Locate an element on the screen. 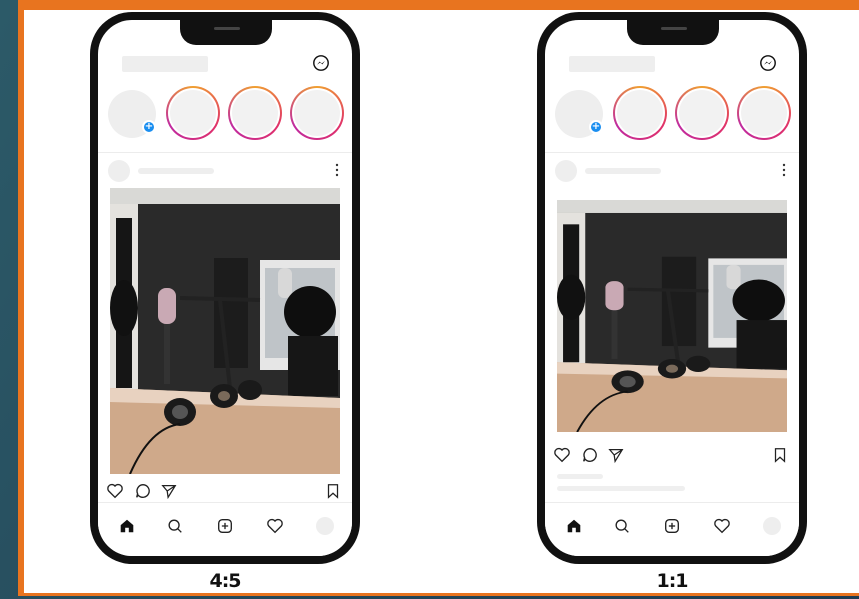 The image size is (859, 599). ratio-label-4-5: 4:5 is located at coordinates (225, 581).